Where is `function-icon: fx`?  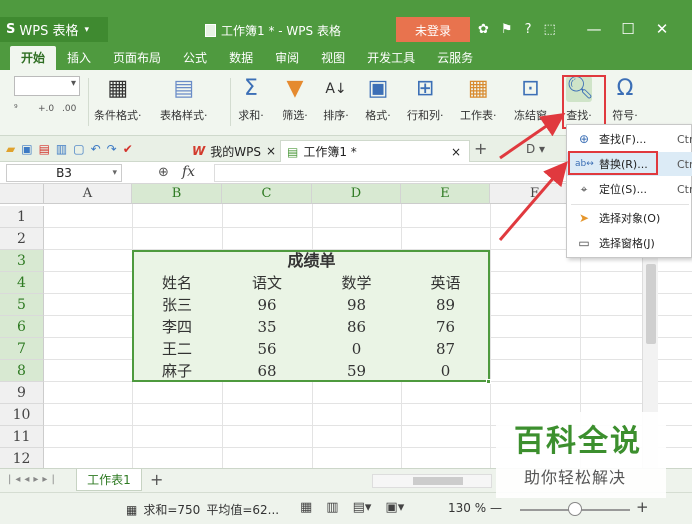
function-icon: fx is located at coordinates (188, 172).